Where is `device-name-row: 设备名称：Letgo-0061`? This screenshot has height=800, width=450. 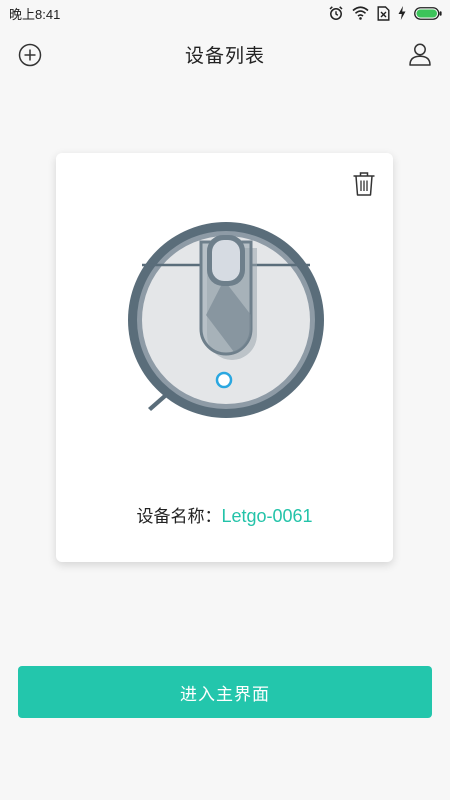
device-name-row: 设备名称：Letgo-0061 is located at coordinates (224, 514).